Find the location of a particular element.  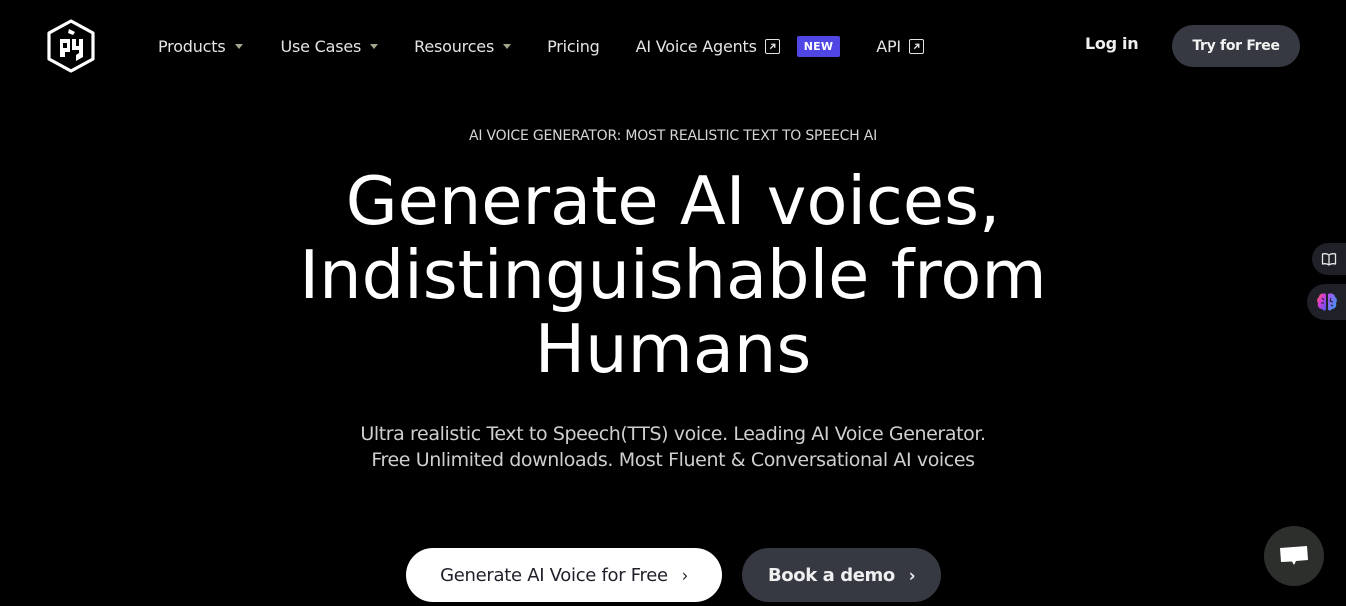

nav-item-resources: Resources is located at coordinates (463, 46).